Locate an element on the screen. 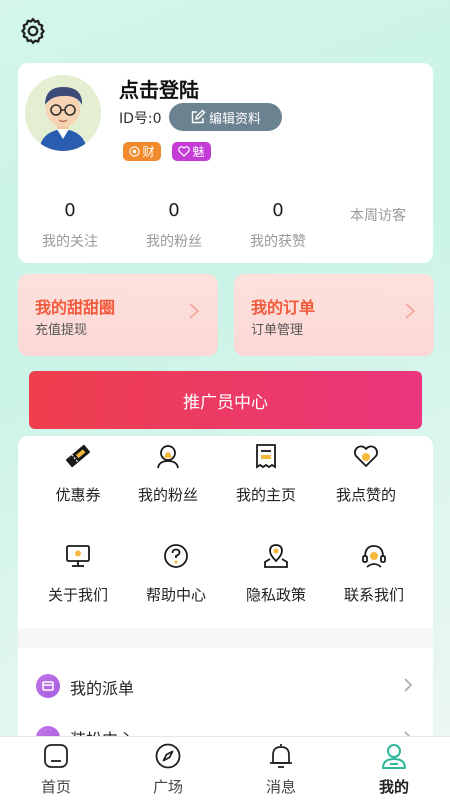 This screenshot has width=450, height=800. person-icon is located at coordinates (394, 756).